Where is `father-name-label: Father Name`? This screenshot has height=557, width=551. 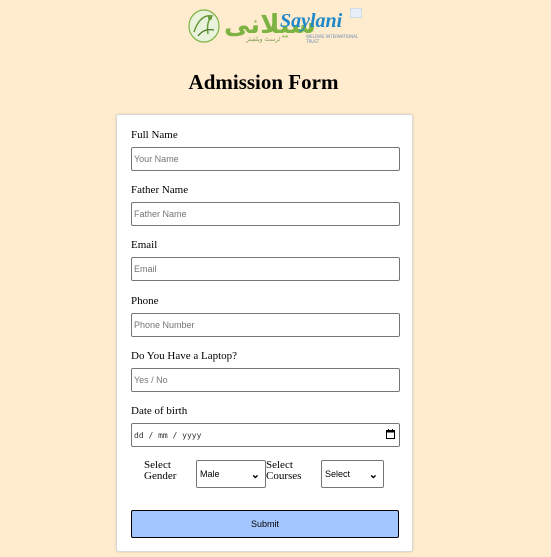 father-name-label: Father Name is located at coordinates (160, 190).